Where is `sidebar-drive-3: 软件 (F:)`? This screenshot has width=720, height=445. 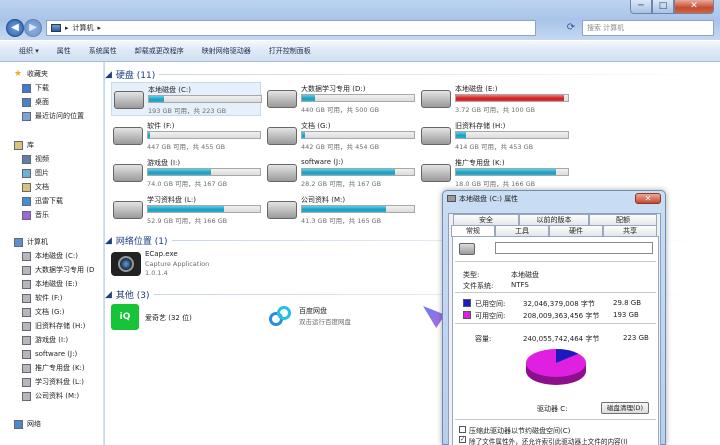
sidebar-drive-3: 软件 (F:) is located at coordinates (42, 298).